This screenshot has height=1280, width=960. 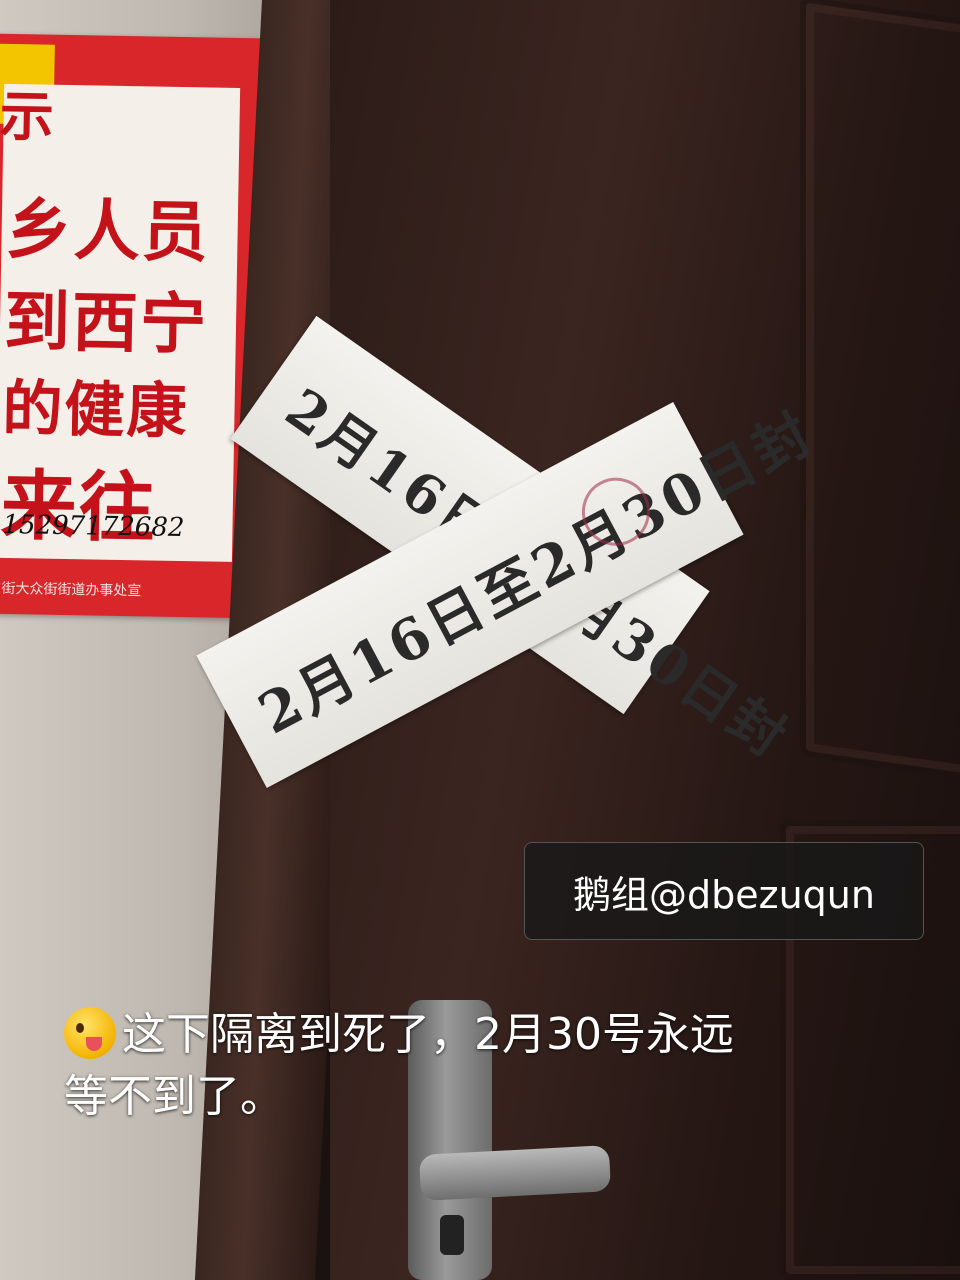 What do you see at coordinates (174, 1096) in the screenshot?
I see `caption-line-2: 等不到了。` at bounding box center [174, 1096].